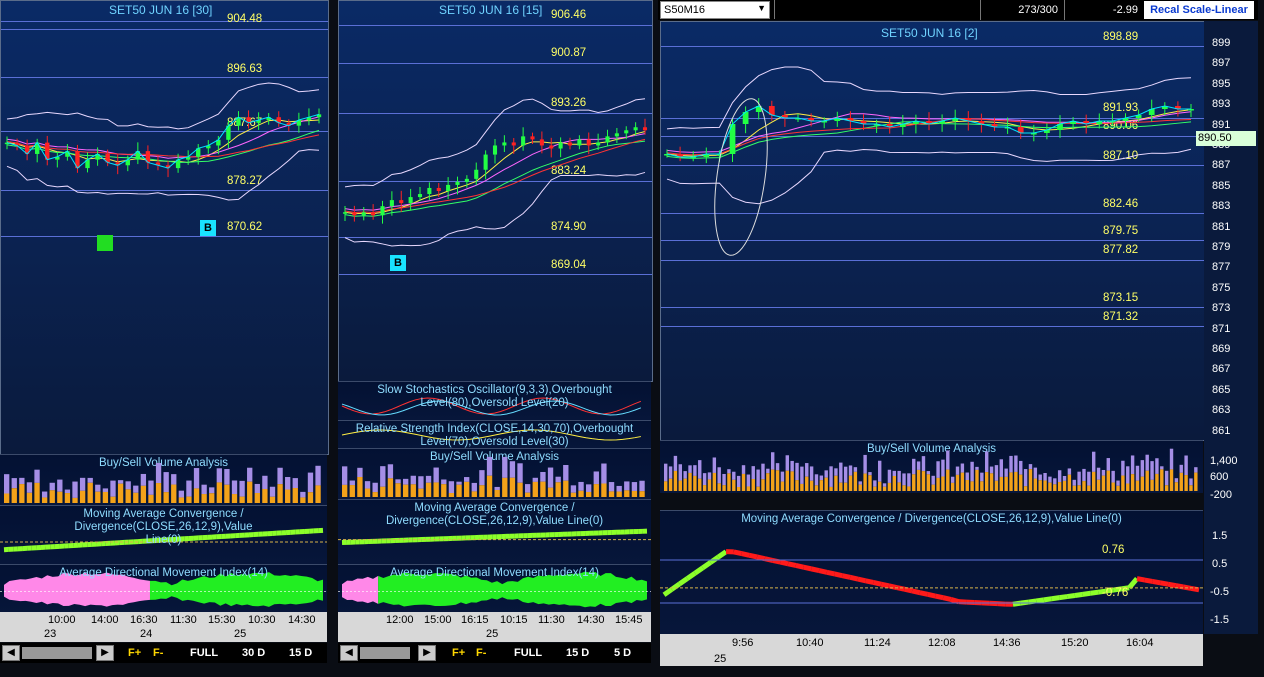  Describe the element at coordinates (262, 620) in the screenshot. I see `time-label: 10:30` at that location.